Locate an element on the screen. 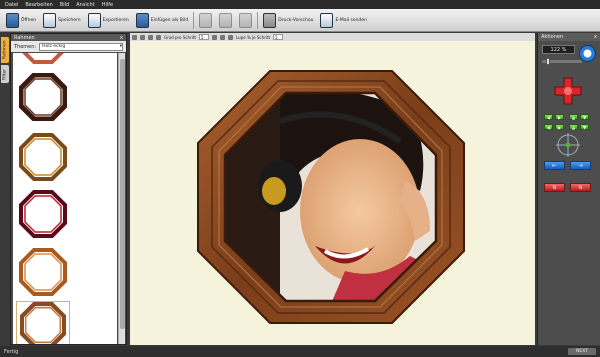  actions-panel: Aktionen x 122 % ◀ ▶ ▲ ▼ ◀ ▶ ▲ ▼ ⇤ ⇥ ⇅ ⇅ is located at coordinates (568, 189).